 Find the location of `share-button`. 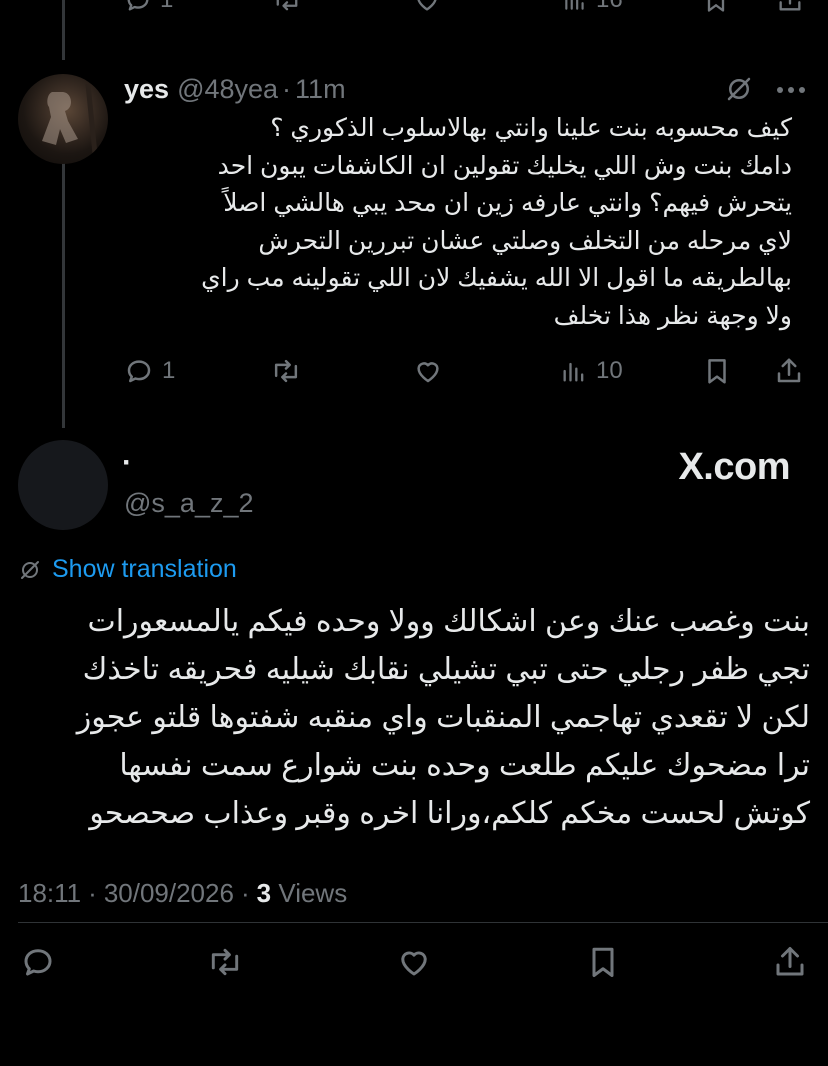

share-button is located at coordinates (790, 7).